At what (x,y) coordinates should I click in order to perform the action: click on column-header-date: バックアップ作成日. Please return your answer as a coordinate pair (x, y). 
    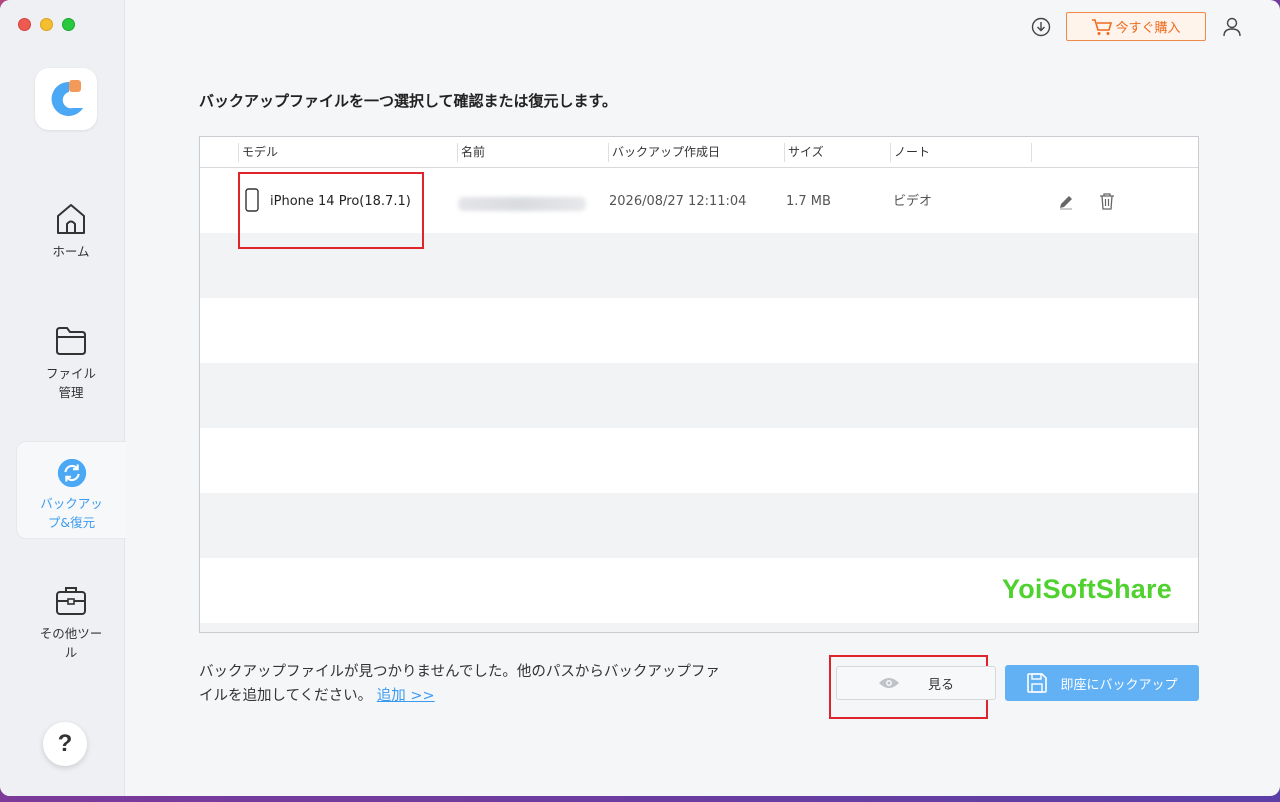
    Looking at the image, I should click on (664, 152).